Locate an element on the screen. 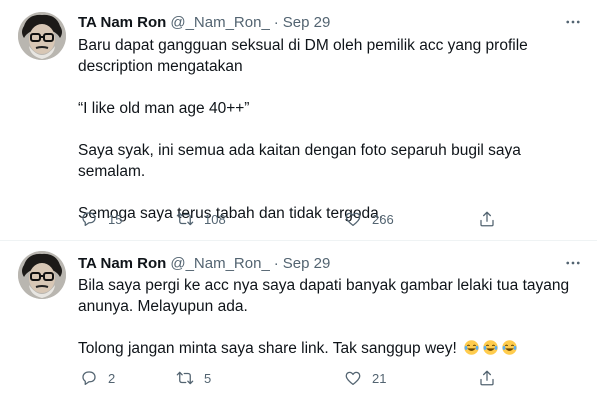 This screenshot has width=597, height=400. tweet-actions: 15 108 266 is located at coordinates (296, 219).